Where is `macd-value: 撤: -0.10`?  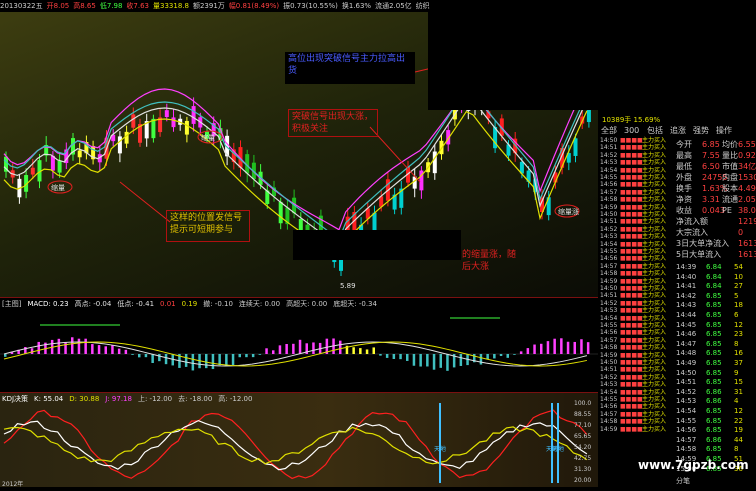 macd-value: 撤: -0.10 is located at coordinates (218, 304).